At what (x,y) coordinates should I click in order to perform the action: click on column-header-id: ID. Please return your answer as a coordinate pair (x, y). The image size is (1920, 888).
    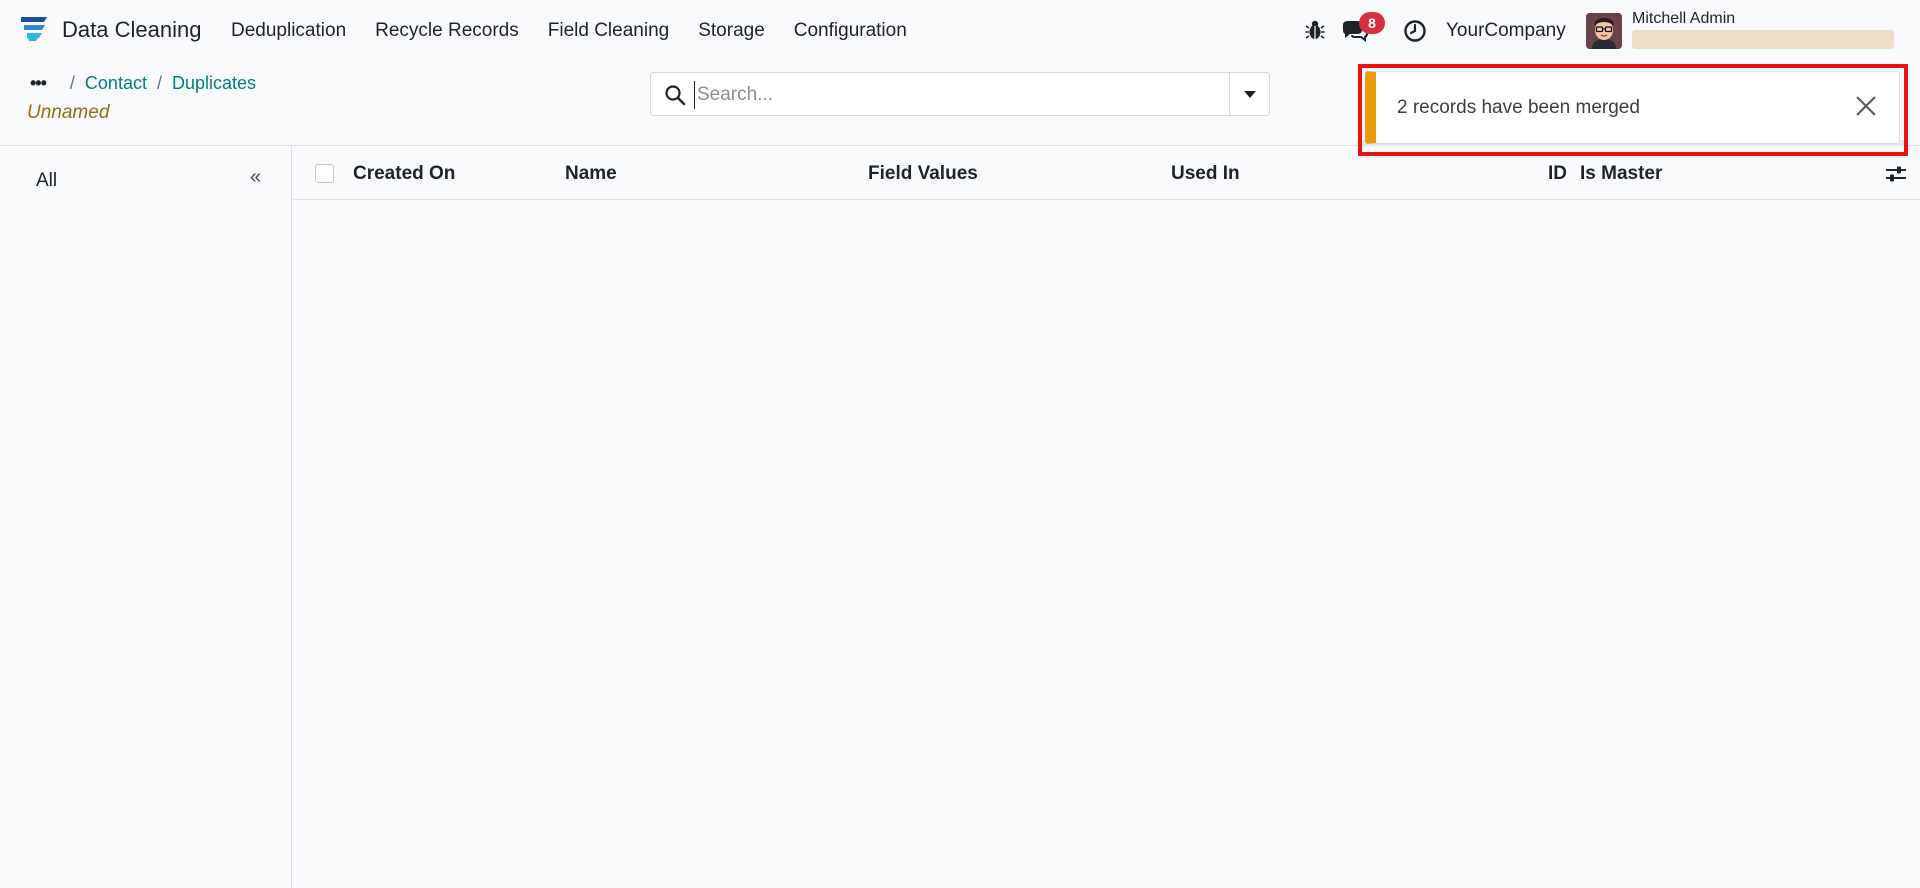
    Looking at the image, I should click on (1557, 174).